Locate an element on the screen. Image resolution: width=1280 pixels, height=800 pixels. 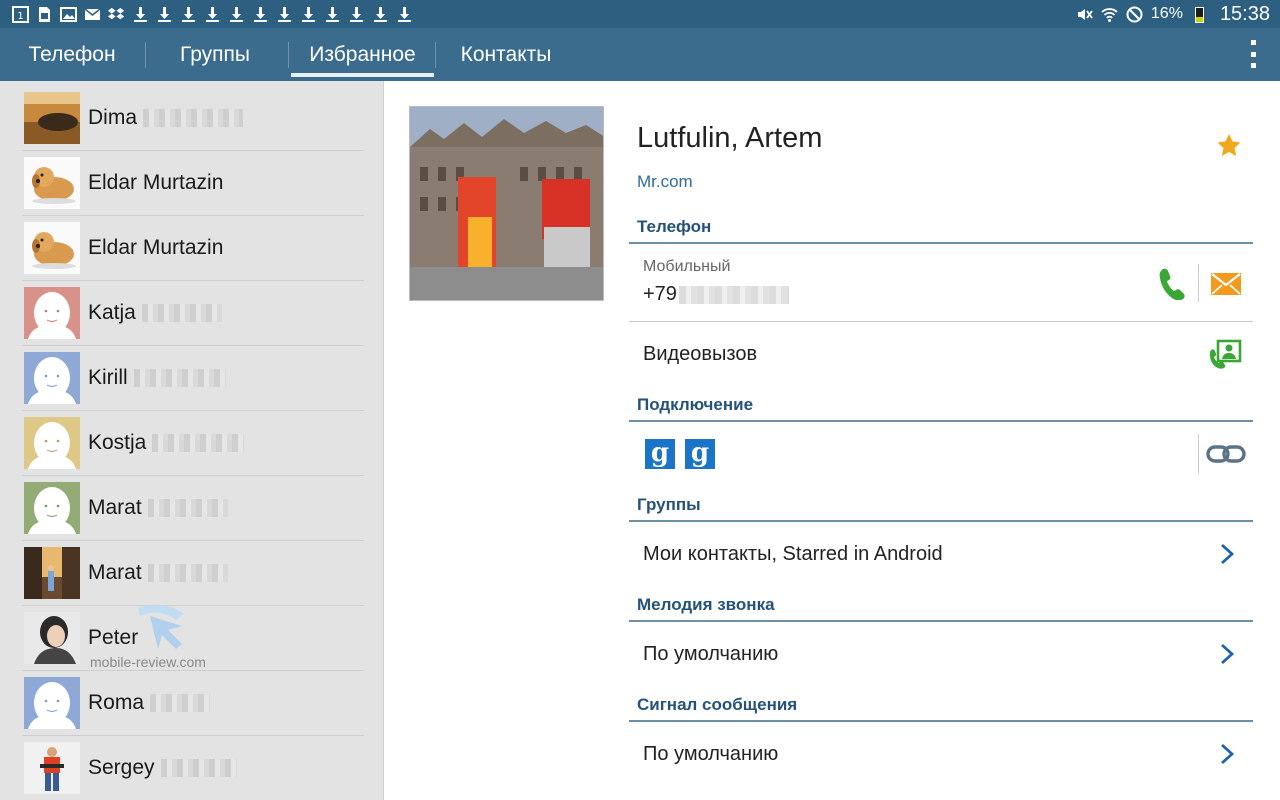
video-call-icon is located at coordinates (1225, 354).